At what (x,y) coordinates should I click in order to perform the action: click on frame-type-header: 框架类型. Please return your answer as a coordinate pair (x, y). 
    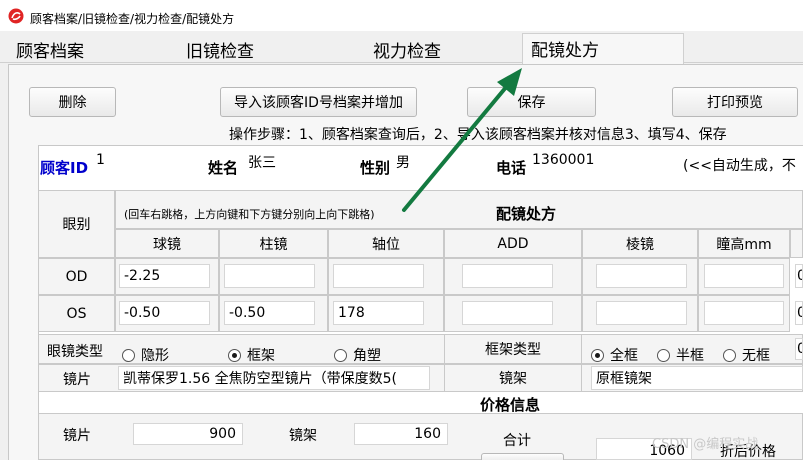
    Looking at the image, I should click on (513, 349).